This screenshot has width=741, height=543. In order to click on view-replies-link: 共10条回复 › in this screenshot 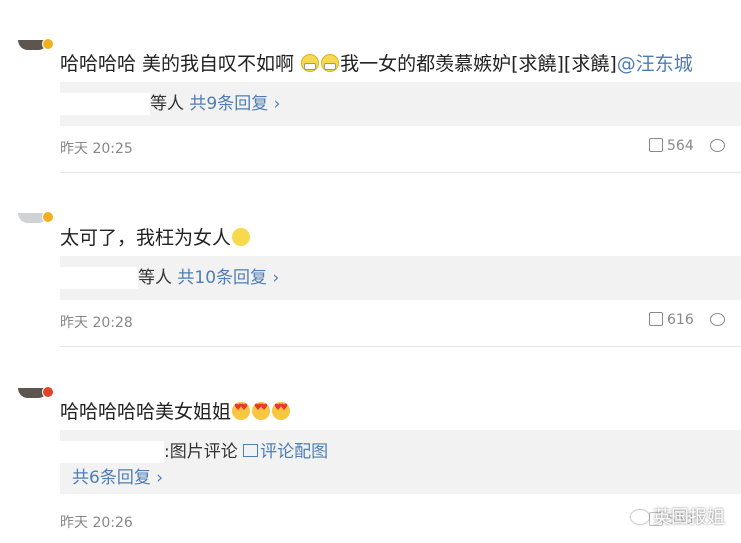, I will do `click(228, 278)`.